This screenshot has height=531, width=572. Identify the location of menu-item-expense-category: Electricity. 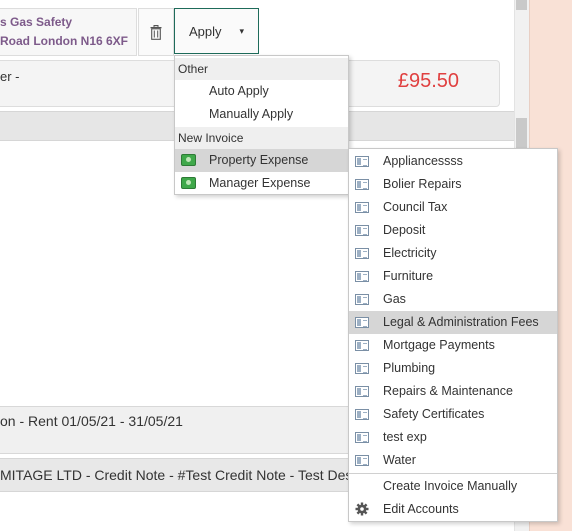
(453, 253).